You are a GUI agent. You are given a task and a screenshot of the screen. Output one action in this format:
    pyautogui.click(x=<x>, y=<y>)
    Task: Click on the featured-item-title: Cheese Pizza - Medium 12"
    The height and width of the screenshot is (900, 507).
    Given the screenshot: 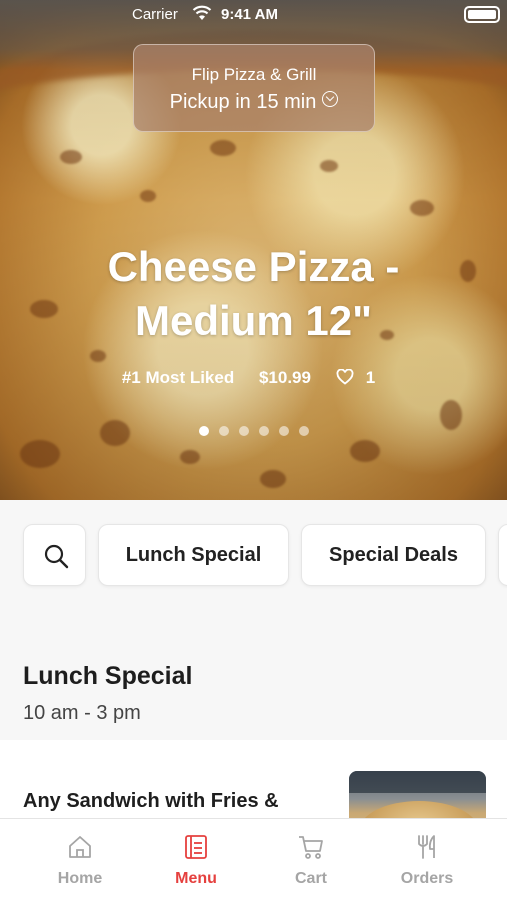 What is the action you would take?
    pyautogui.click(x=253, y=293)
    